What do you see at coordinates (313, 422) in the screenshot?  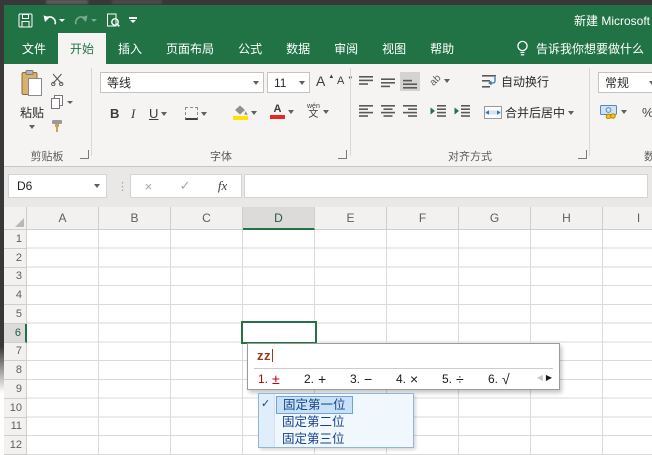 I see `ime-menu-item-fix-second: 固定第二位` at bounding box center [313, 422].